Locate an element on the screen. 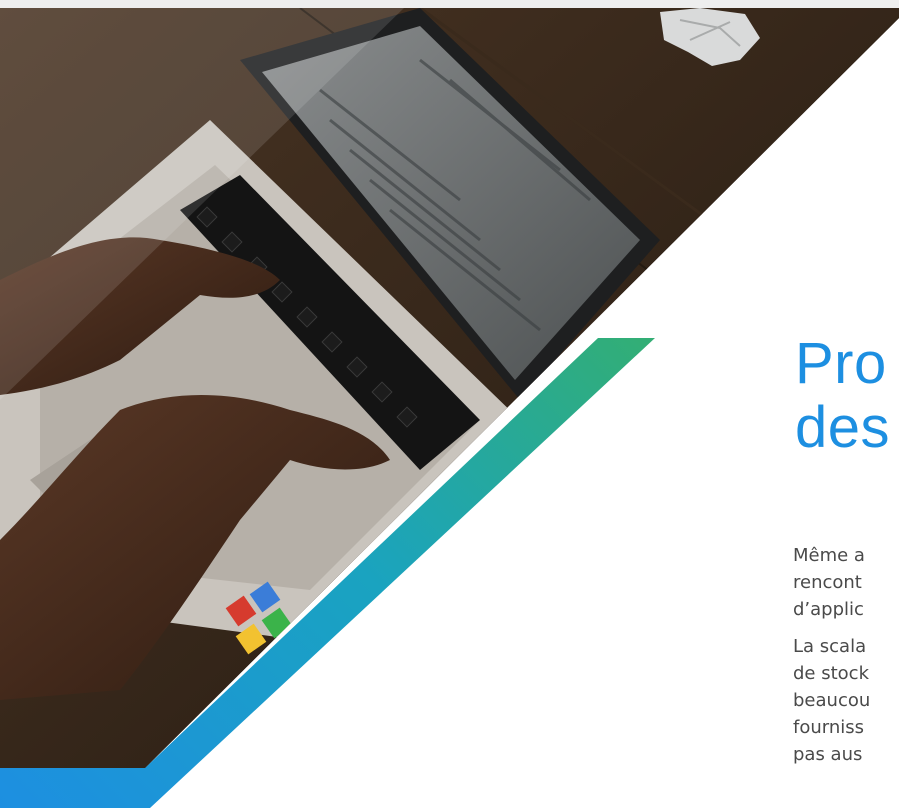 This screenshot has width=899, height=808. text-line: beaucou is located at coordinates (832, 700).